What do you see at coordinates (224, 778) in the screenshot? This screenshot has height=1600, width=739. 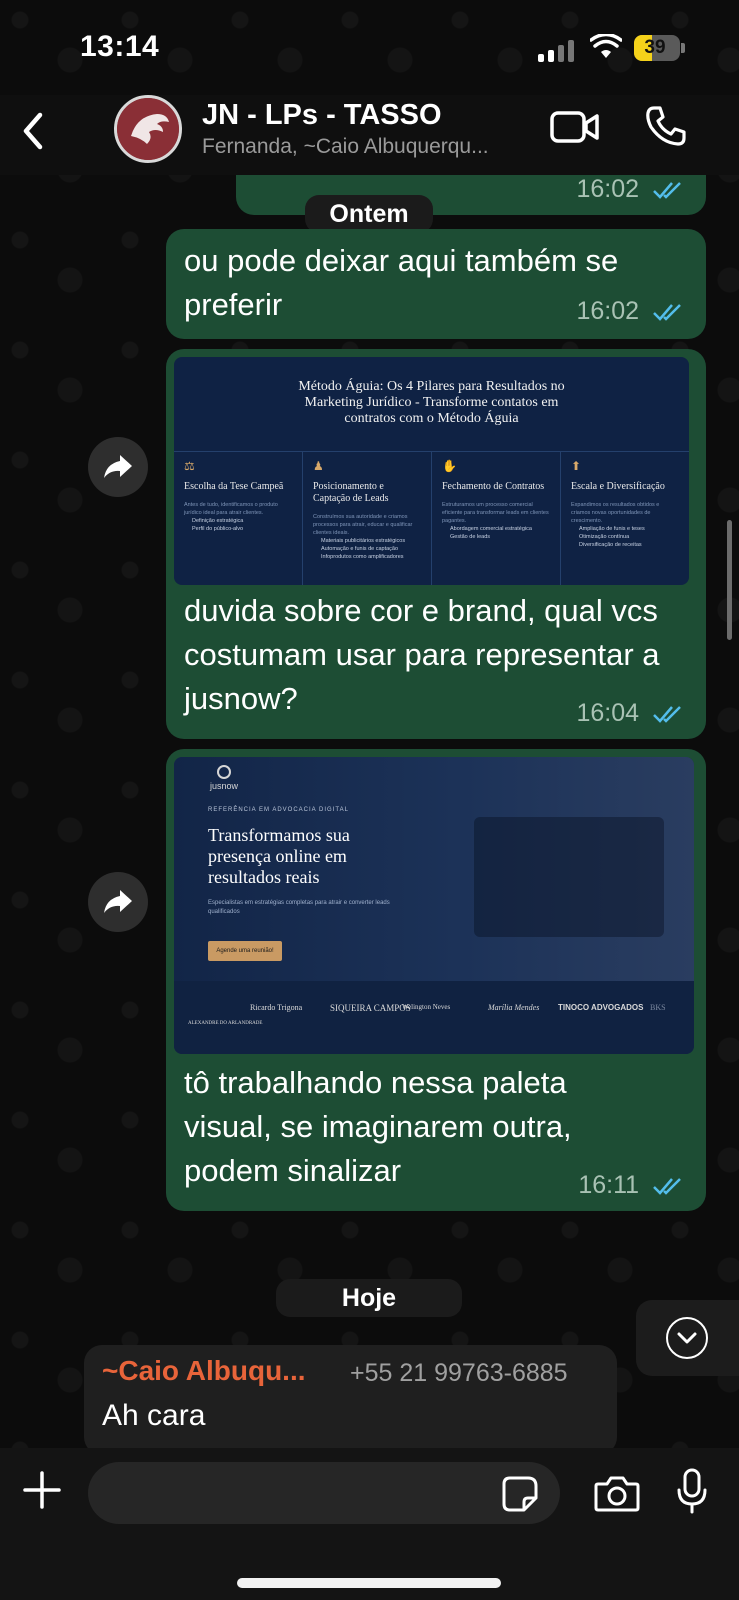 I see `jusnow-logo: jusnow` at bounding box center [224, 778].